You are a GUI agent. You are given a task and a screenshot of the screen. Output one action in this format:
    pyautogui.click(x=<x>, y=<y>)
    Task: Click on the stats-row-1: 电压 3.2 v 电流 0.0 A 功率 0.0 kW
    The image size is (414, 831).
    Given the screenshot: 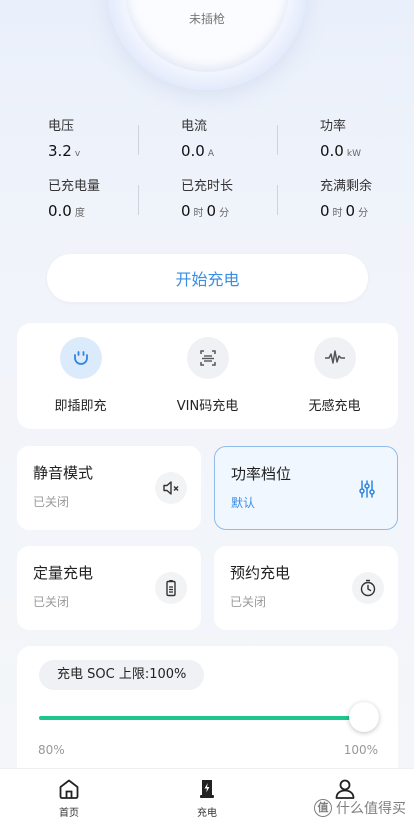 What is the action you would take?
    pyautogui.click(x=207, y=145)
    